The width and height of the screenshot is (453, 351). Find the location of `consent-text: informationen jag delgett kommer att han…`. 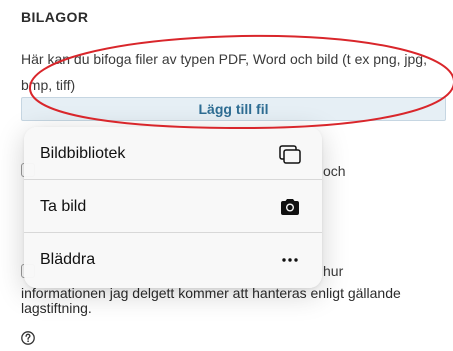

consent-text: informationen jag delgett kommer att han… is located at coordinates (211, 300).